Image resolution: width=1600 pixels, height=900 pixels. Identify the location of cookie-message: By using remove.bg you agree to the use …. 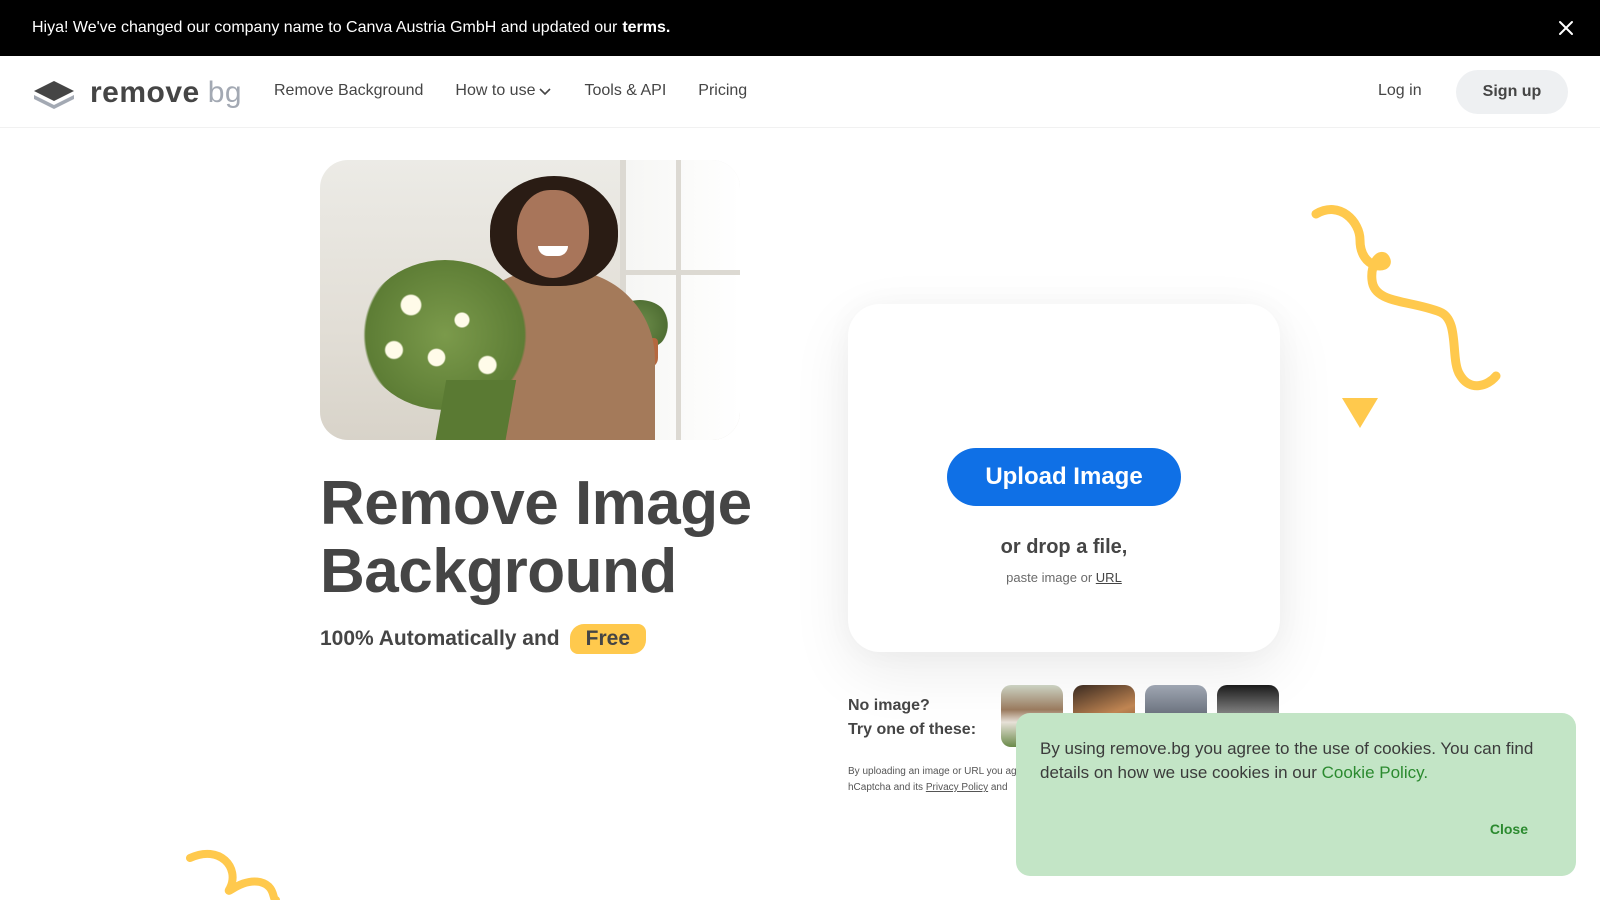
(1296, 761).